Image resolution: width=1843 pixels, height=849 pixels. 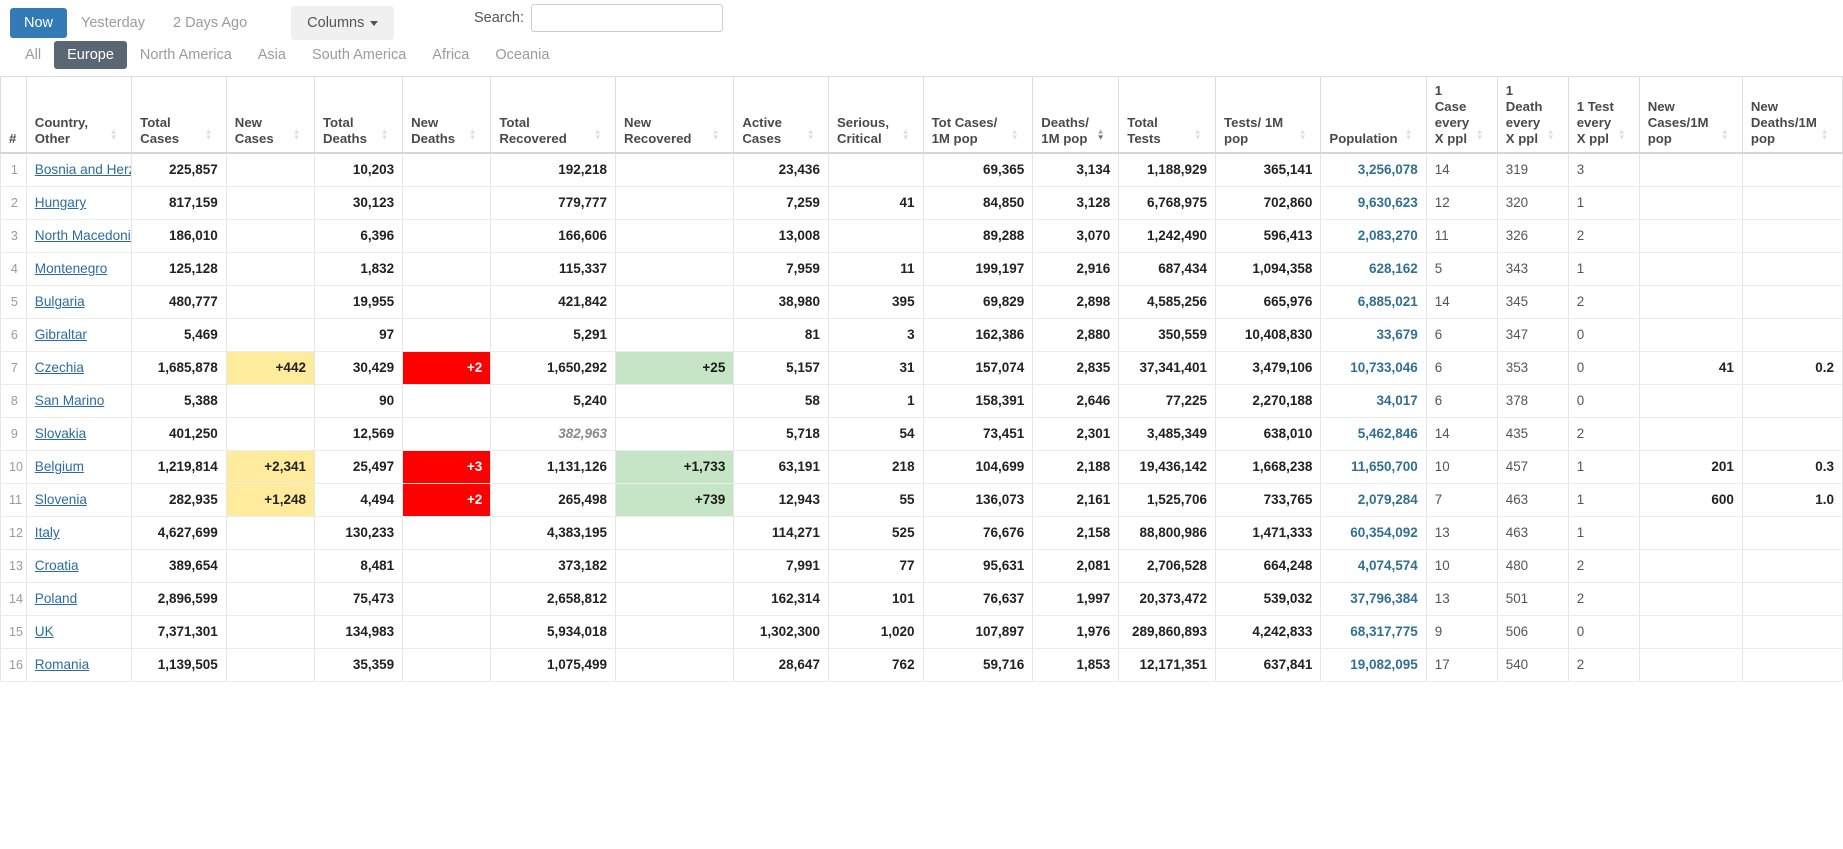 I want to click on column-header-deaths_1m: Deaths/ 1M pop, so click(x=1076, y=115).